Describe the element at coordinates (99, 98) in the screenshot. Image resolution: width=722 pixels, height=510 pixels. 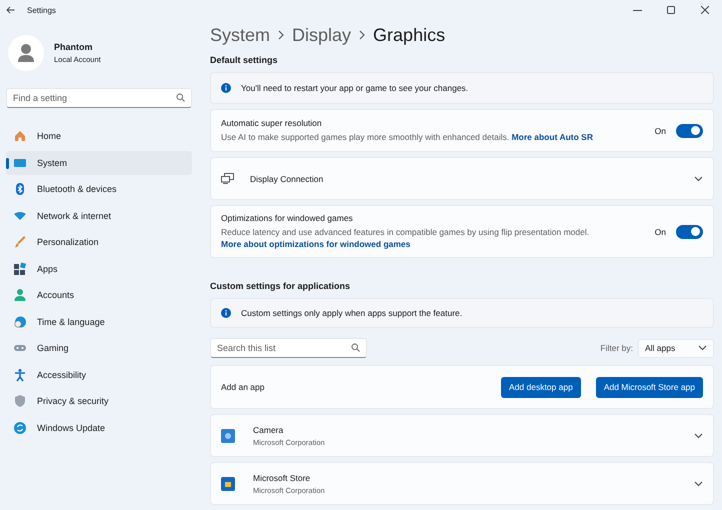
I see `search-field: Find a setting` at that location.